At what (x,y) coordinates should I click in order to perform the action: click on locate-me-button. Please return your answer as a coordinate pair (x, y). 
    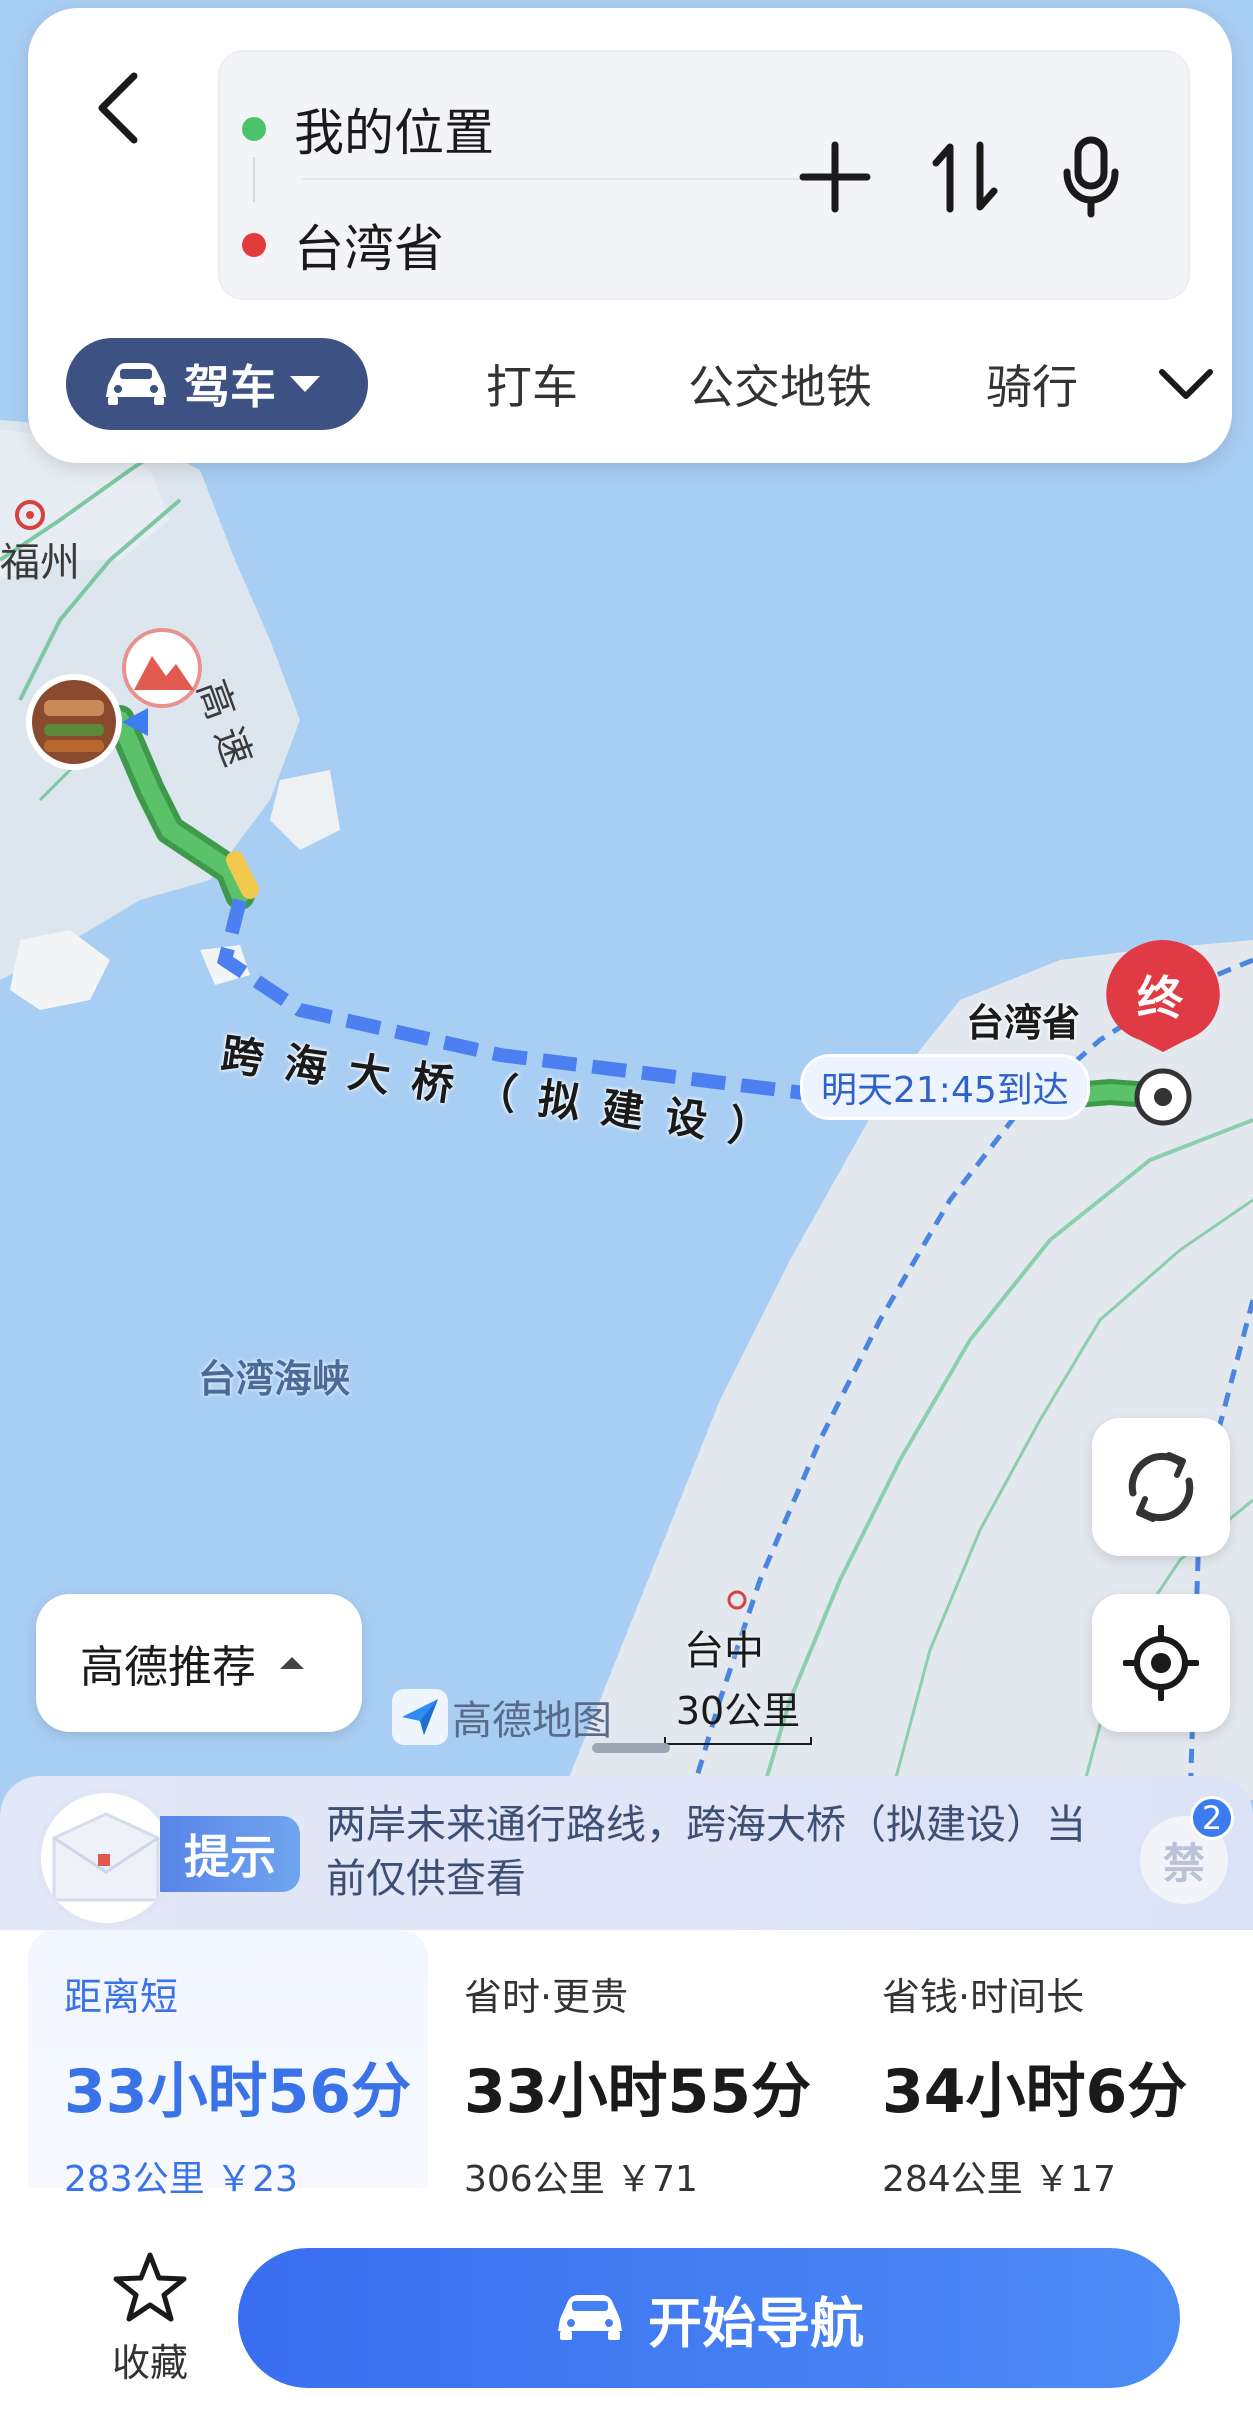
    Looking at the image, I should click on (1161, 1663).